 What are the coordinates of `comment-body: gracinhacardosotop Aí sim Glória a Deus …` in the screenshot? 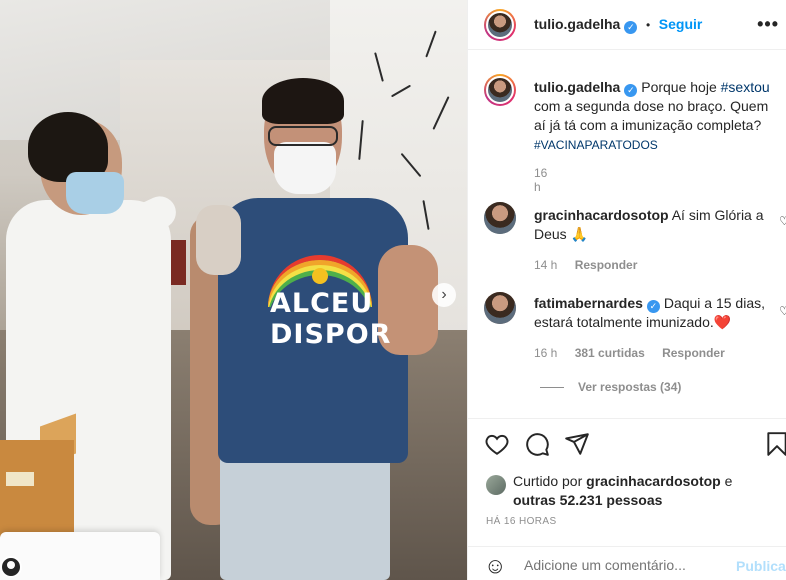 It's located at (654, 225).